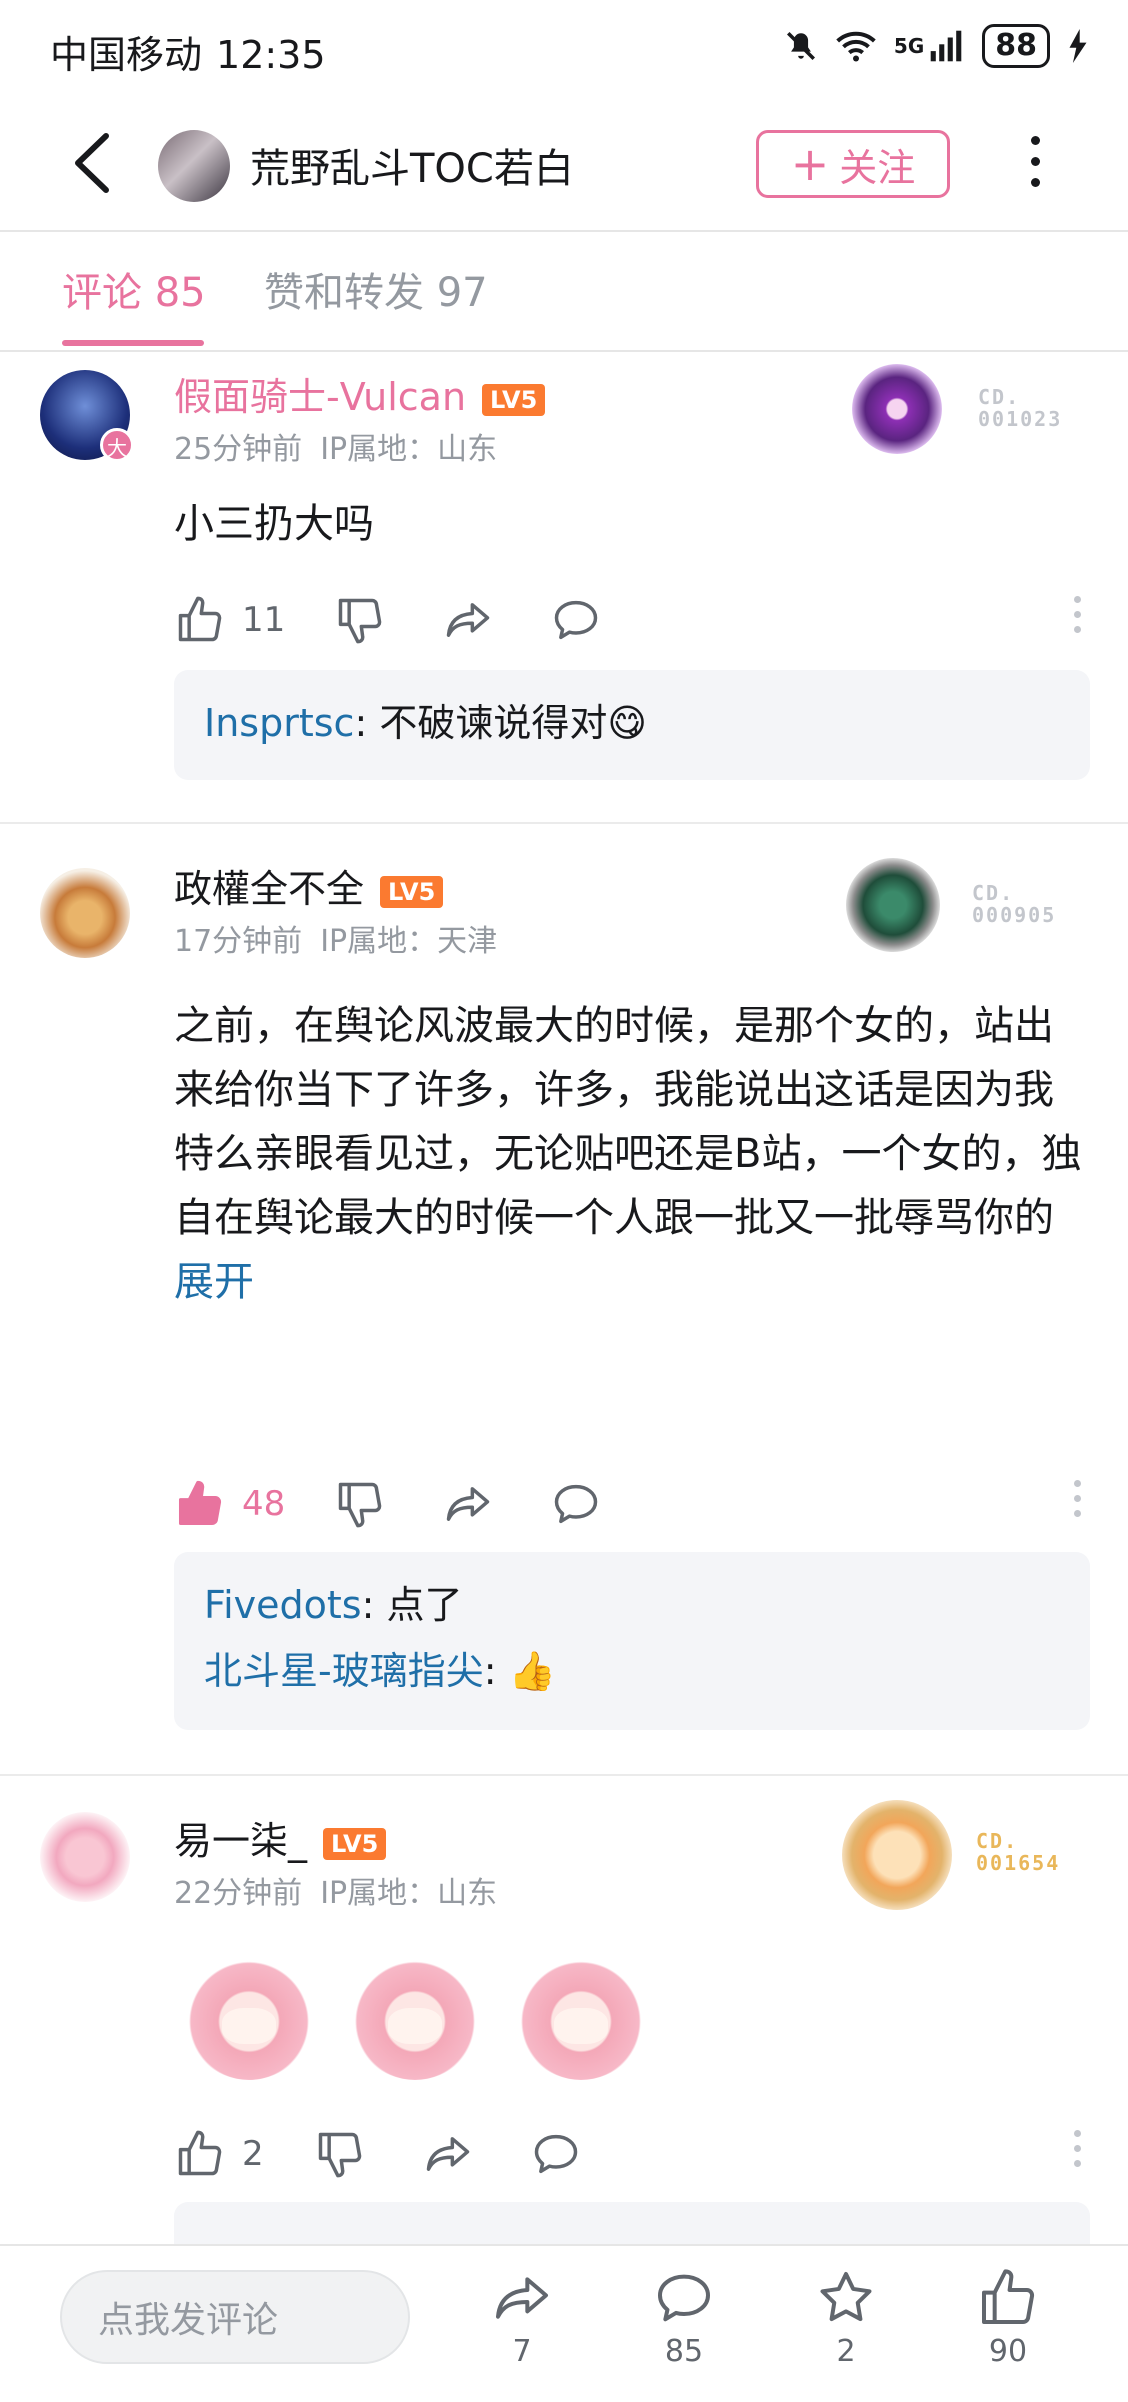 This screenshot has width=1128, height=2402. I want to click on comments-count: 85, so click(684, 2351).